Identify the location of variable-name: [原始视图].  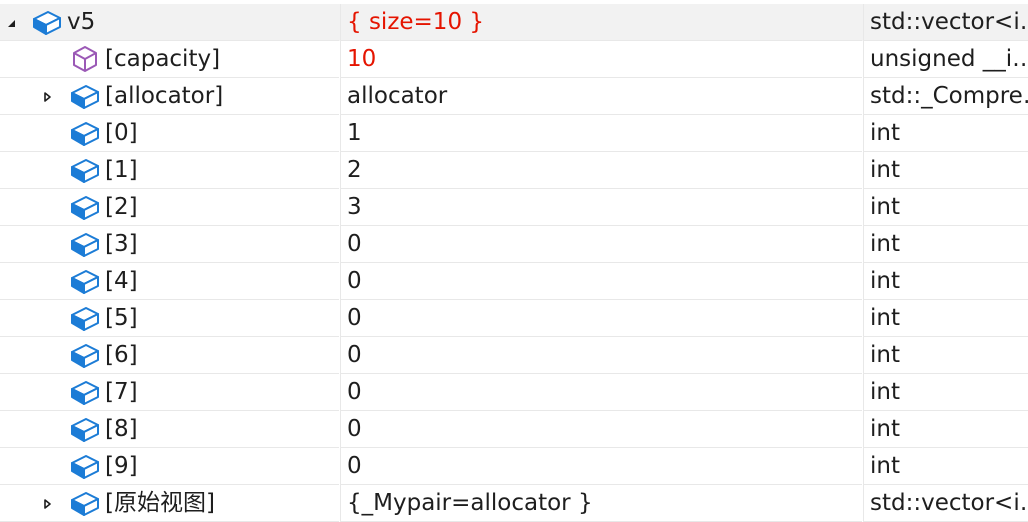
(160, 503).